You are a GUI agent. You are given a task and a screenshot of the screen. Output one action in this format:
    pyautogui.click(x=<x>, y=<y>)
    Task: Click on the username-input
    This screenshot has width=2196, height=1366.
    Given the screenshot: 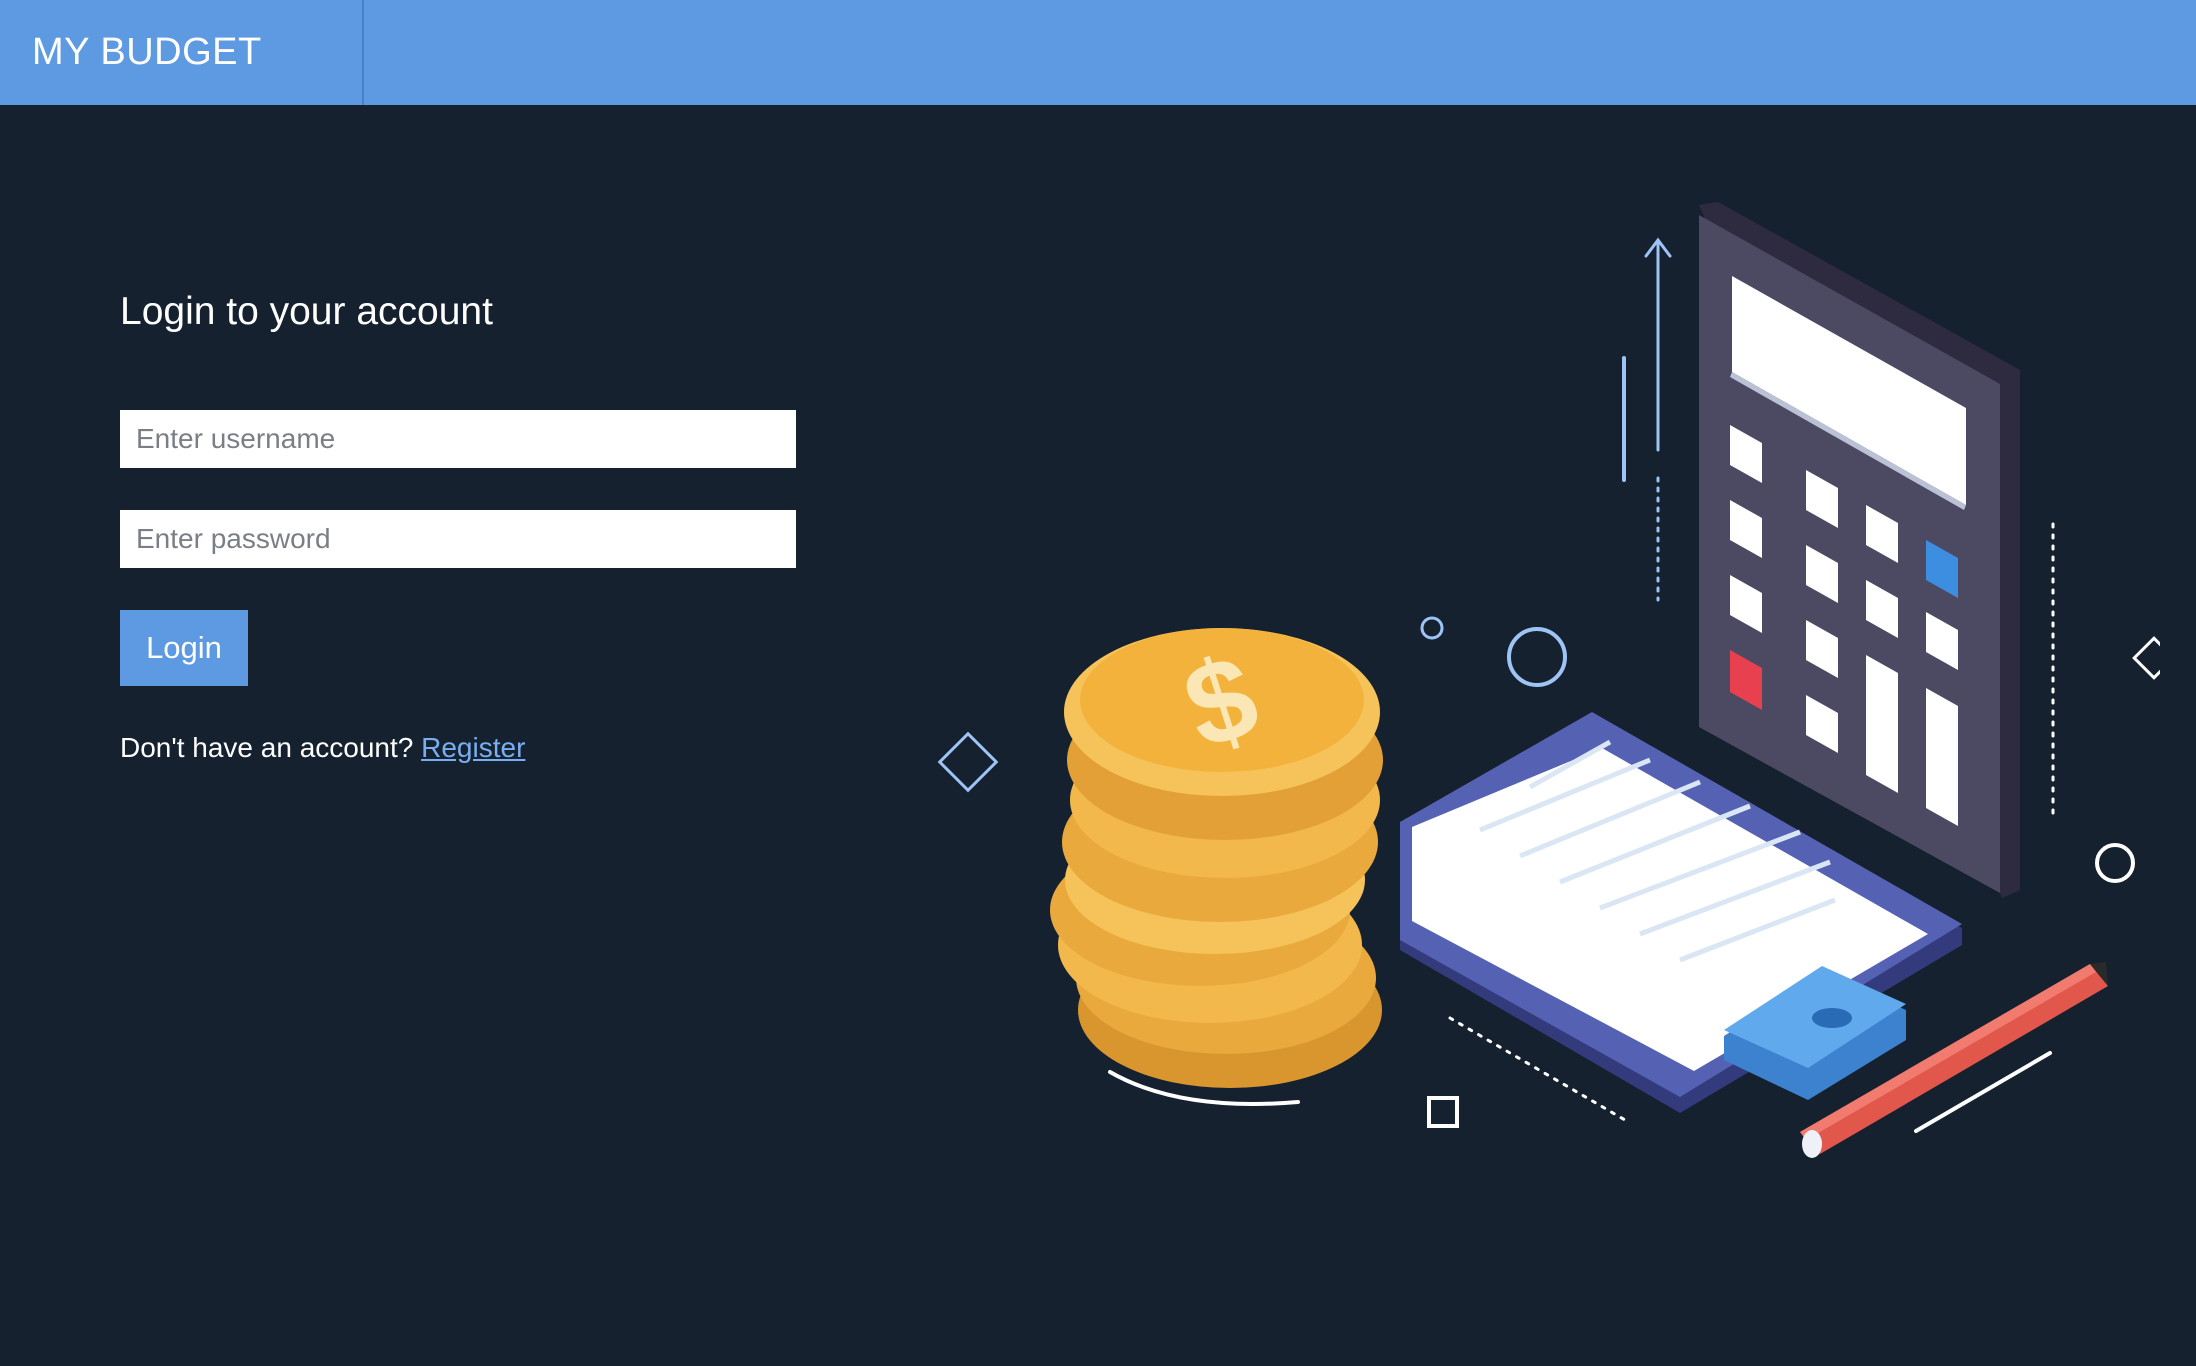 What is the action you would take?
    pyautogui.click(x=458, y=439)
    